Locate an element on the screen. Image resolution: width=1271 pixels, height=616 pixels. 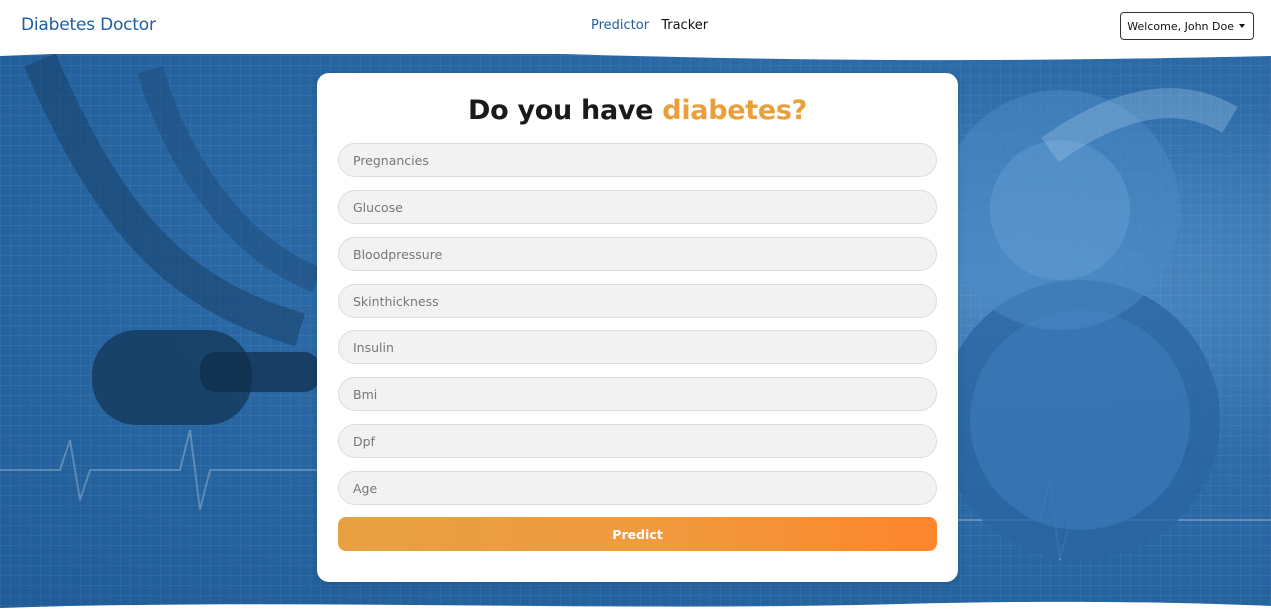
page-title: Do you have diabetes? is located at coordinates (637, 110).